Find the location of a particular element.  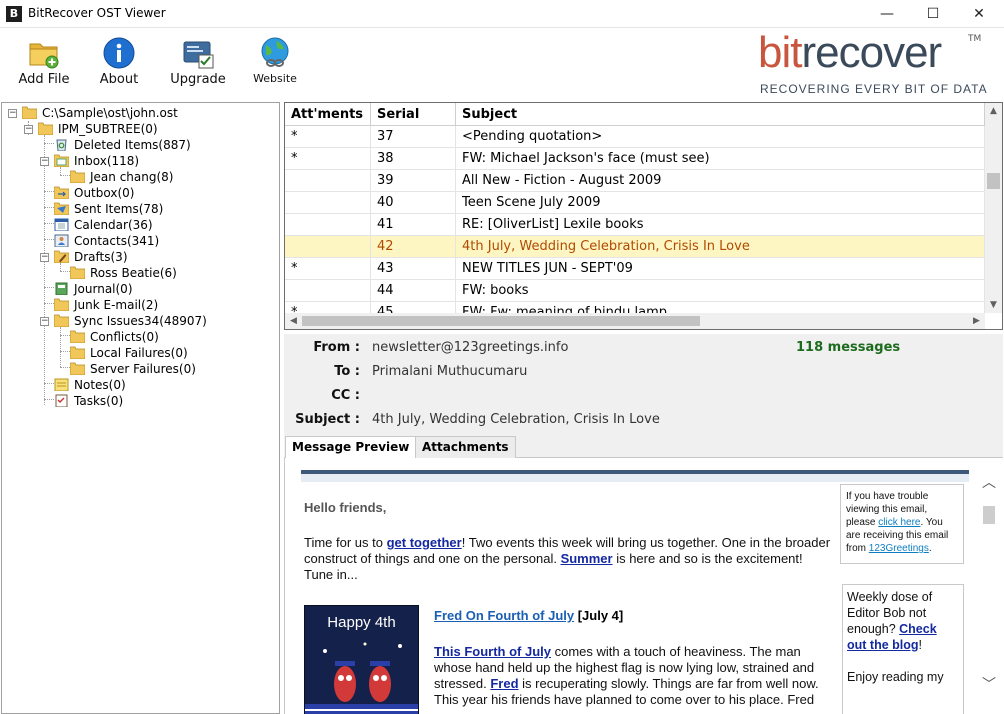

scroll-down-icon: ﹀ is located at coordinates (989, 684).